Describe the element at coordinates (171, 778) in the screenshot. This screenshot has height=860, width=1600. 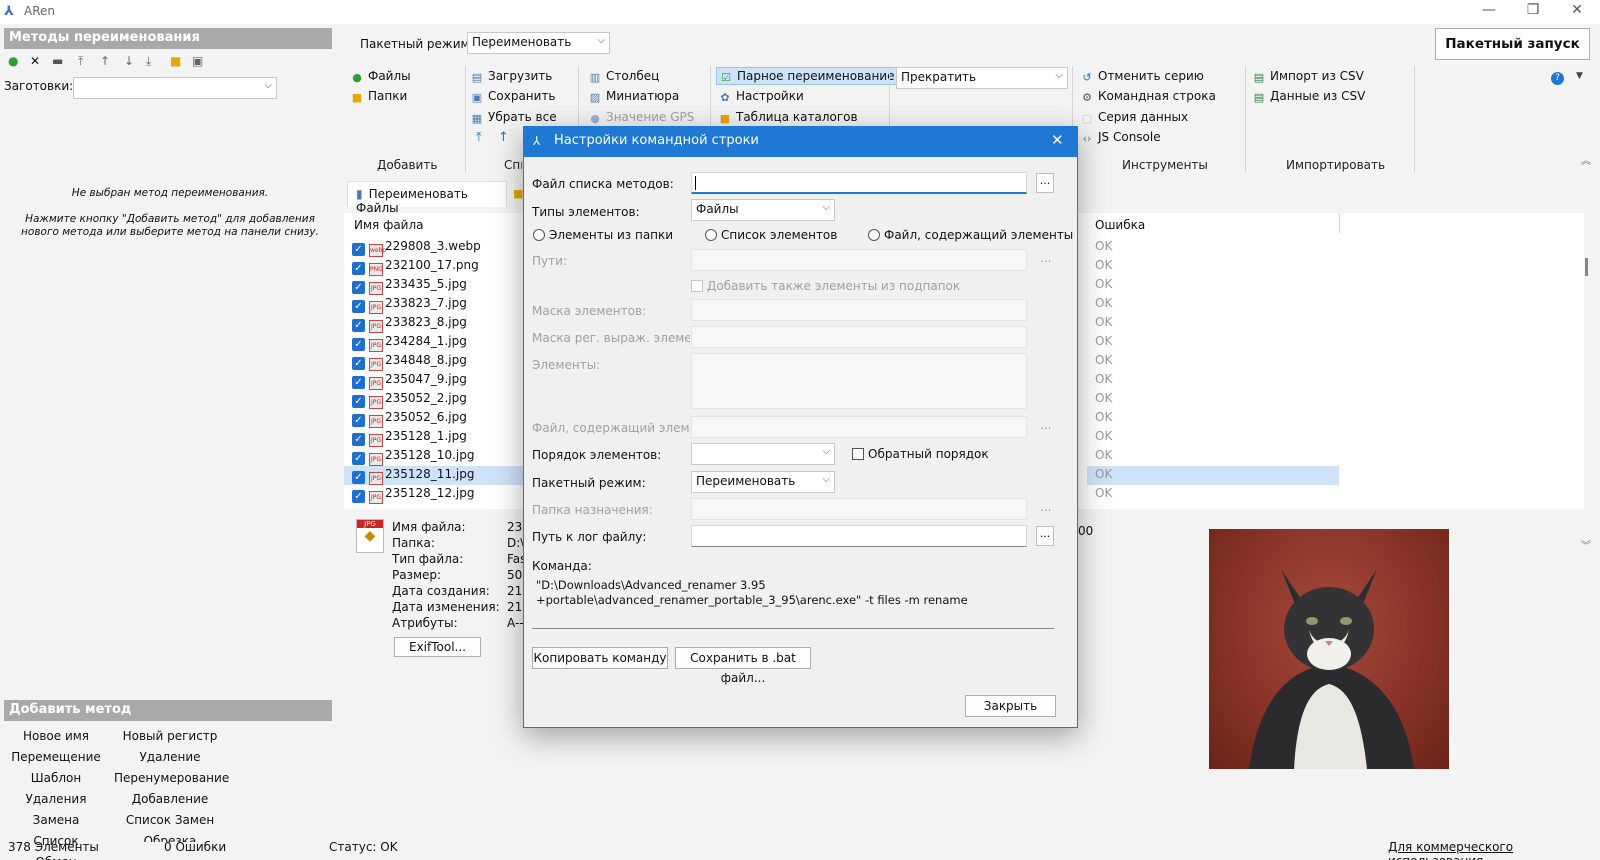
I see `method-renumber: Перенумерование` at that location.